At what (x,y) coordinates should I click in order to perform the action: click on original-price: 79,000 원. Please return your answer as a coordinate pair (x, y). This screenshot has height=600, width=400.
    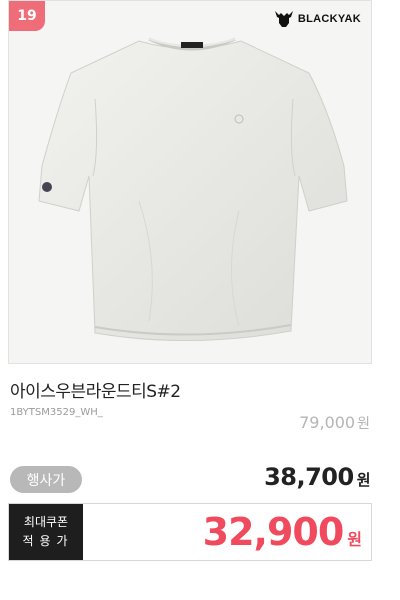
    Looking at the image, I should click on (334, 423).